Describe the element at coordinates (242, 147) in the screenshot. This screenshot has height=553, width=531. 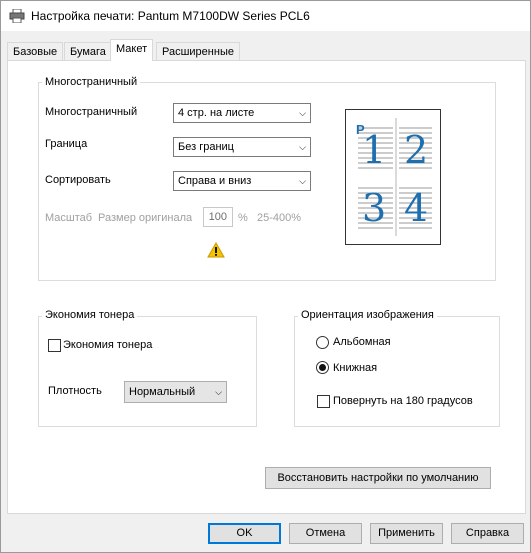
I see `border-select: Без границ ⌵` at that location.